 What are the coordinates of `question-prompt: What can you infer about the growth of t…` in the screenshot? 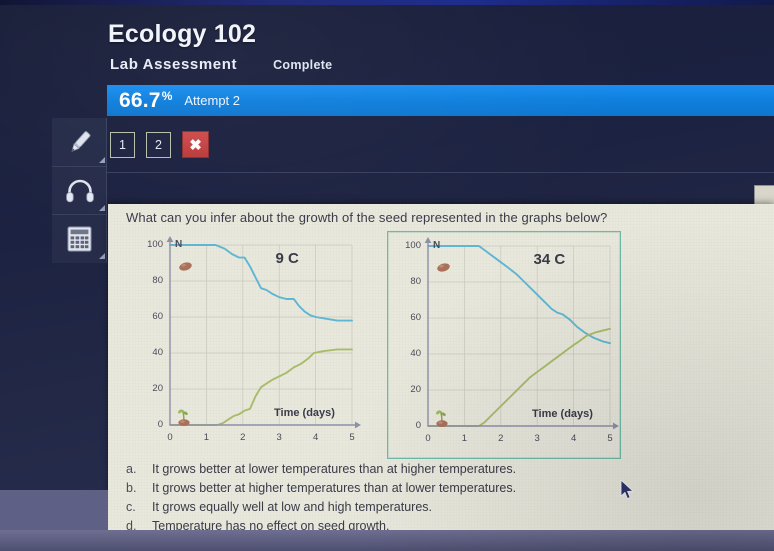 It's located at (367, 217).